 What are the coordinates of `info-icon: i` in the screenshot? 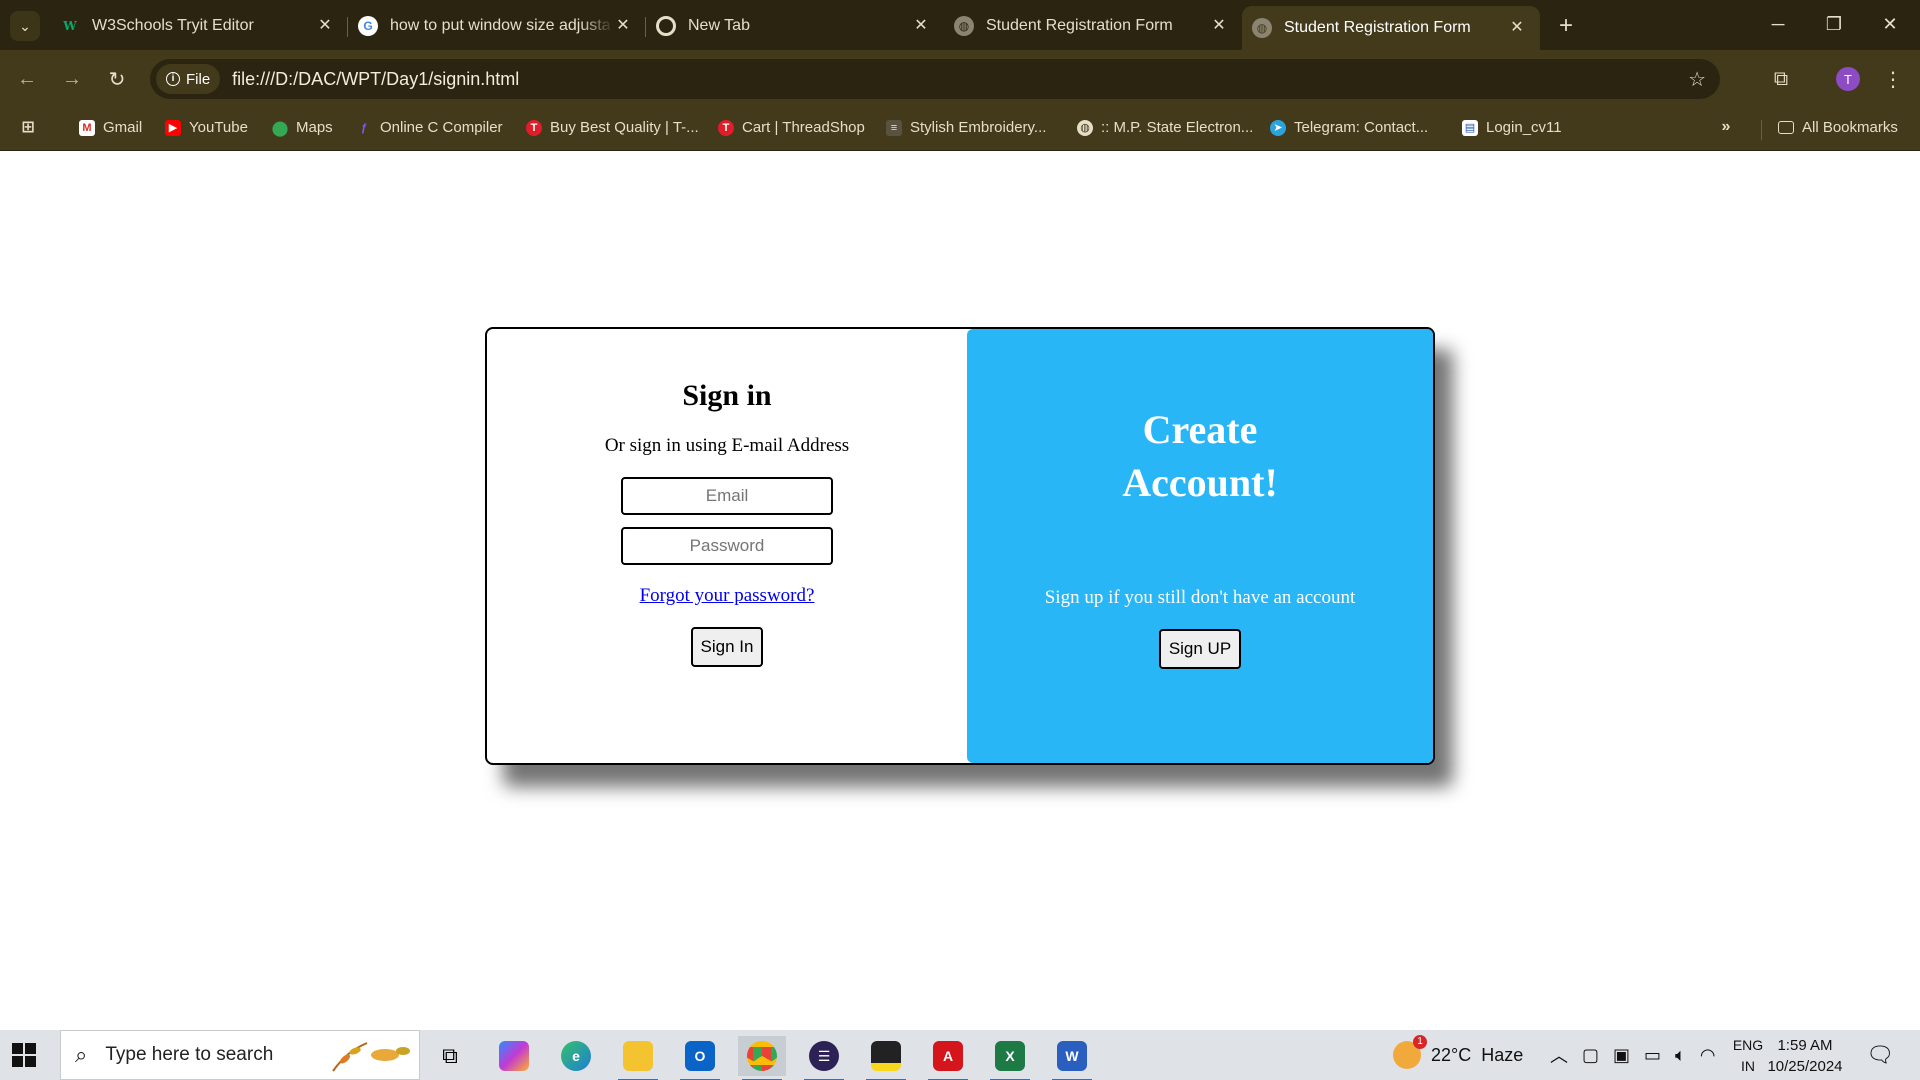 It's located at (173, 79).